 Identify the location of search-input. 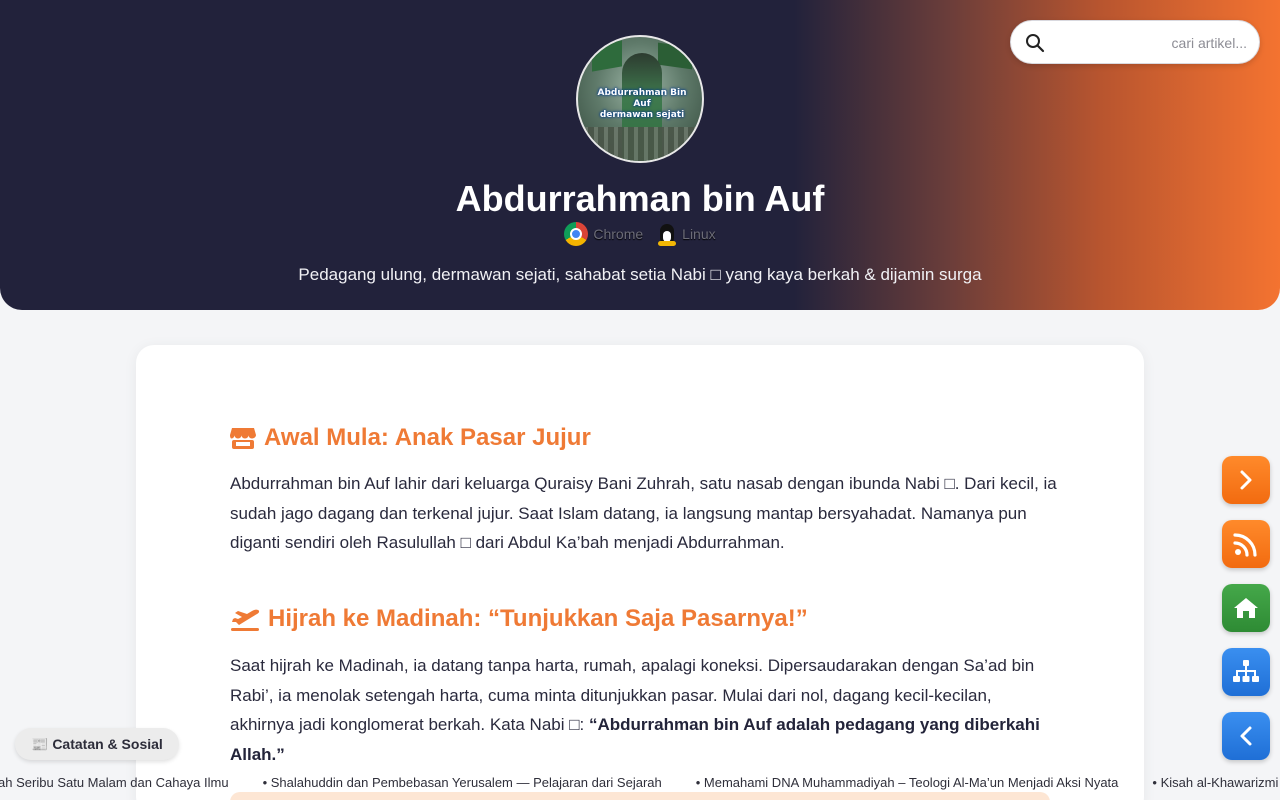
(1152, 43).